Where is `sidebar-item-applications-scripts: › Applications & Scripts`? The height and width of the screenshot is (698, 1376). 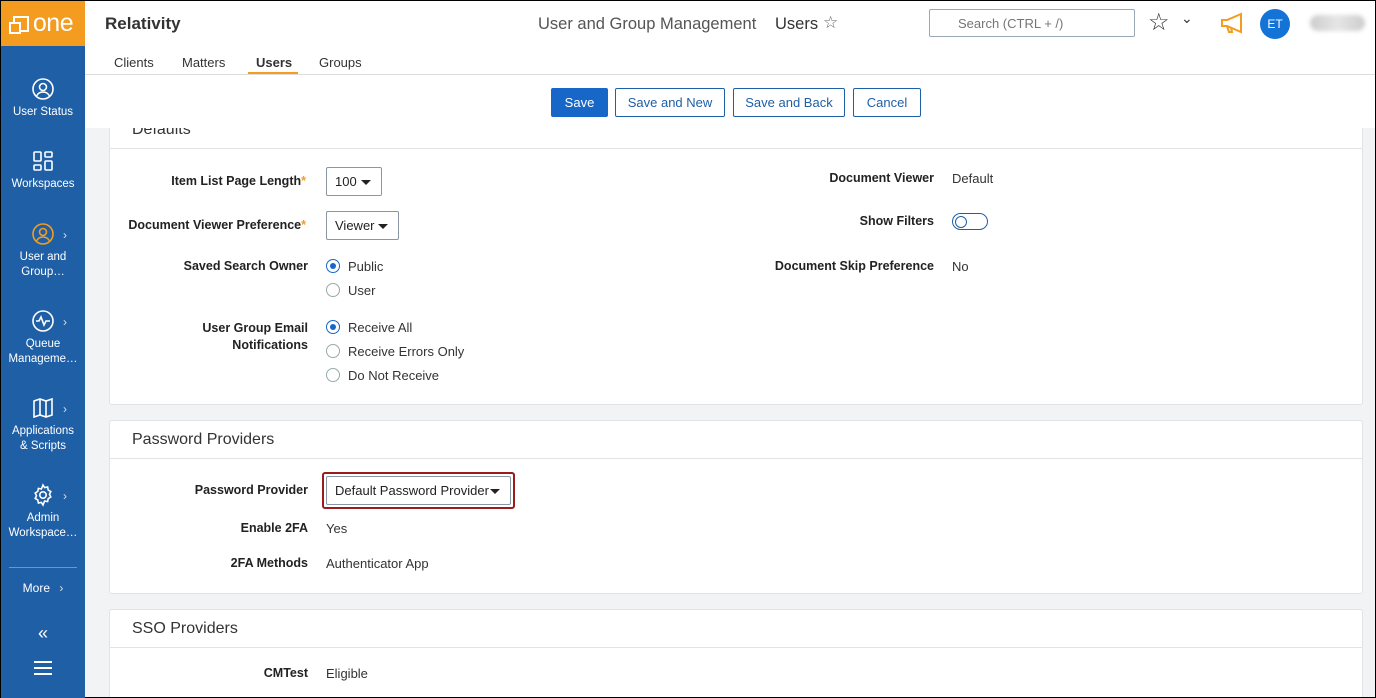
sidebar-item-applications-scripts: › Applications & Scripts is located at coordinates (43, 425).